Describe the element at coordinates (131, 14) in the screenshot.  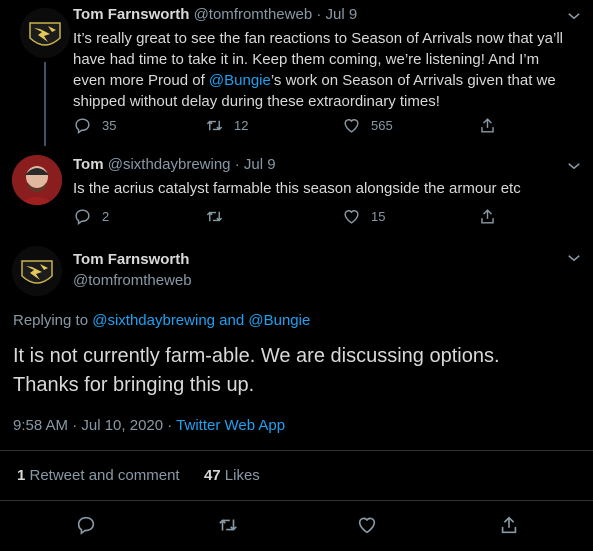
I see `tweet1-author-name: Tom Farnsworth` at that location.